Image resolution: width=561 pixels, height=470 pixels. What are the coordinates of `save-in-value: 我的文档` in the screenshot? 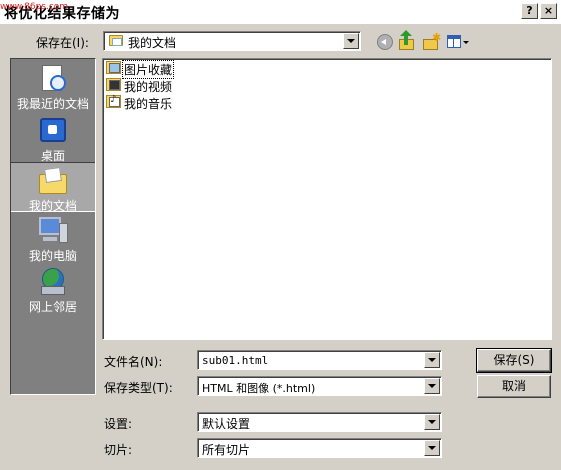 It's located at (152, 43).